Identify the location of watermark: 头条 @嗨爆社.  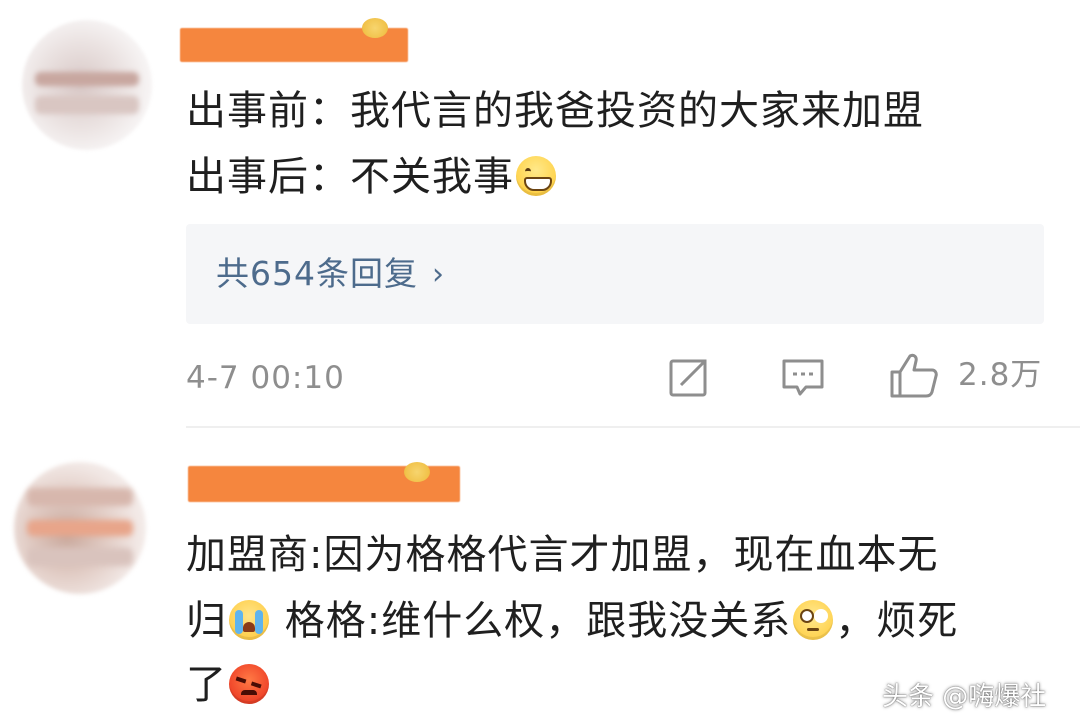
(964, 697).